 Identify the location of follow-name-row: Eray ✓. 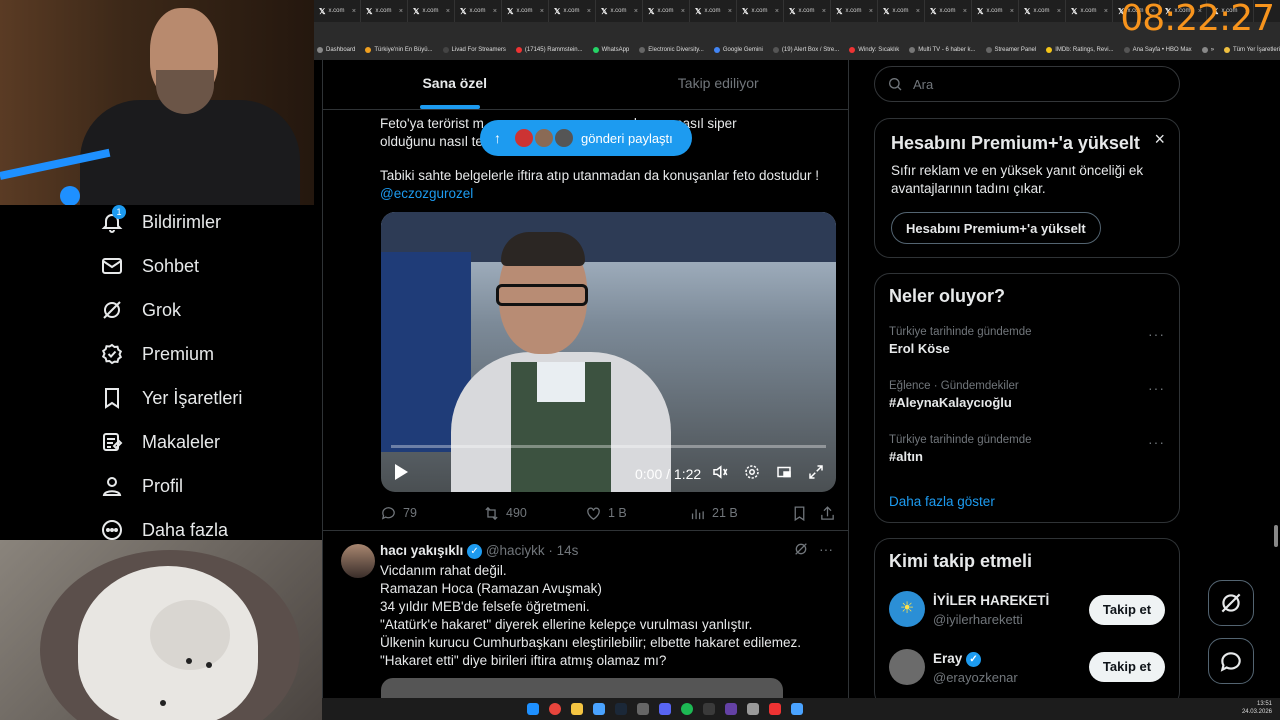
(957, 659).